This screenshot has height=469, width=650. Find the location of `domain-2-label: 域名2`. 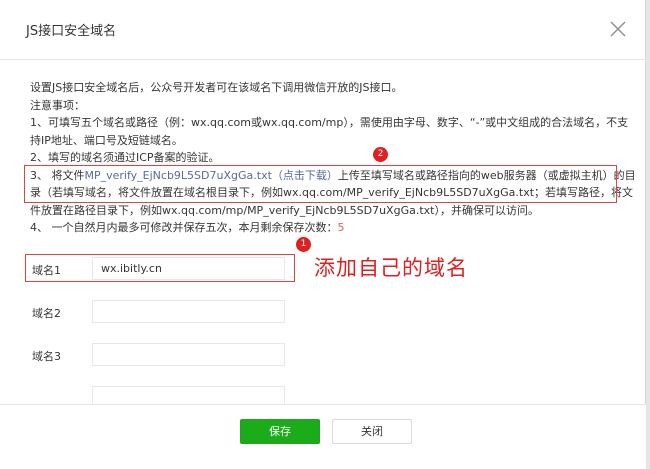

domain-2-label: 域名2 is located at coordinates (46, 313).